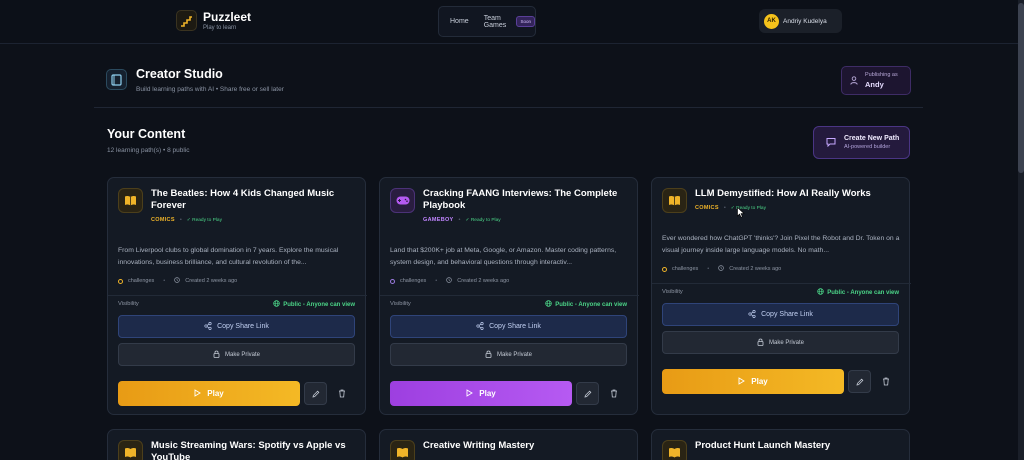 The height and width of the screenshot is (460, 1024). What do you see at coordinates (116, 79) in the screenshot?
I see `book-icon` at bounding box center [116, 79].